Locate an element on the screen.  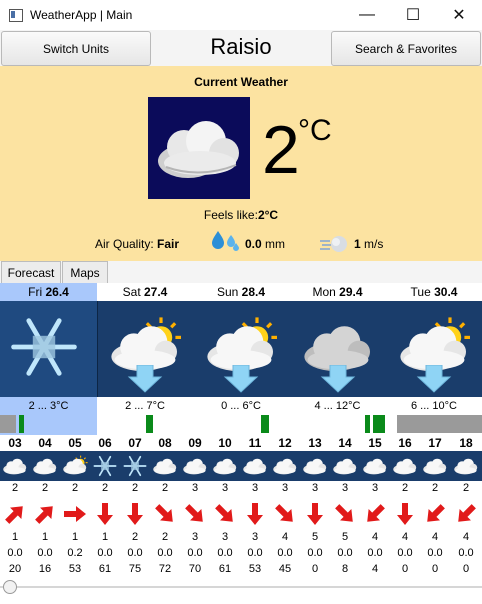
day-header: Fri 26.4 is located at coordinates (48, 292).